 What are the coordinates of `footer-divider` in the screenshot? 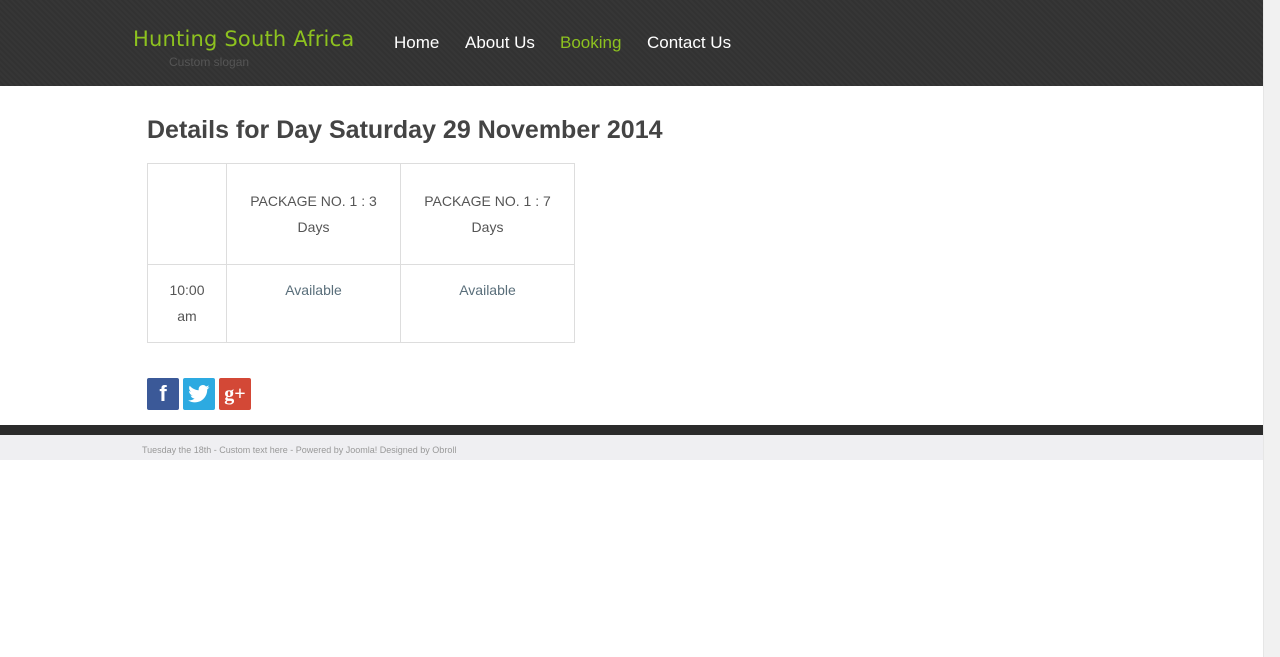 It's located at (631, 430).